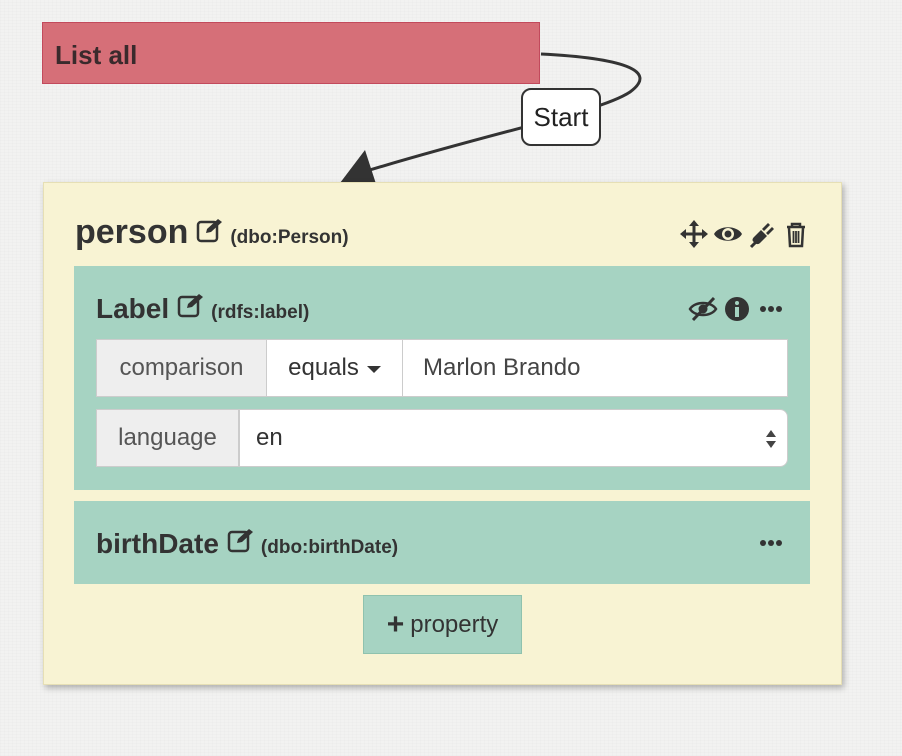 This screenshot has width=902, height=756. Describe the element at coordinates (181, 368) in the screenshot. I see `comparison-label: comparison` at that location.